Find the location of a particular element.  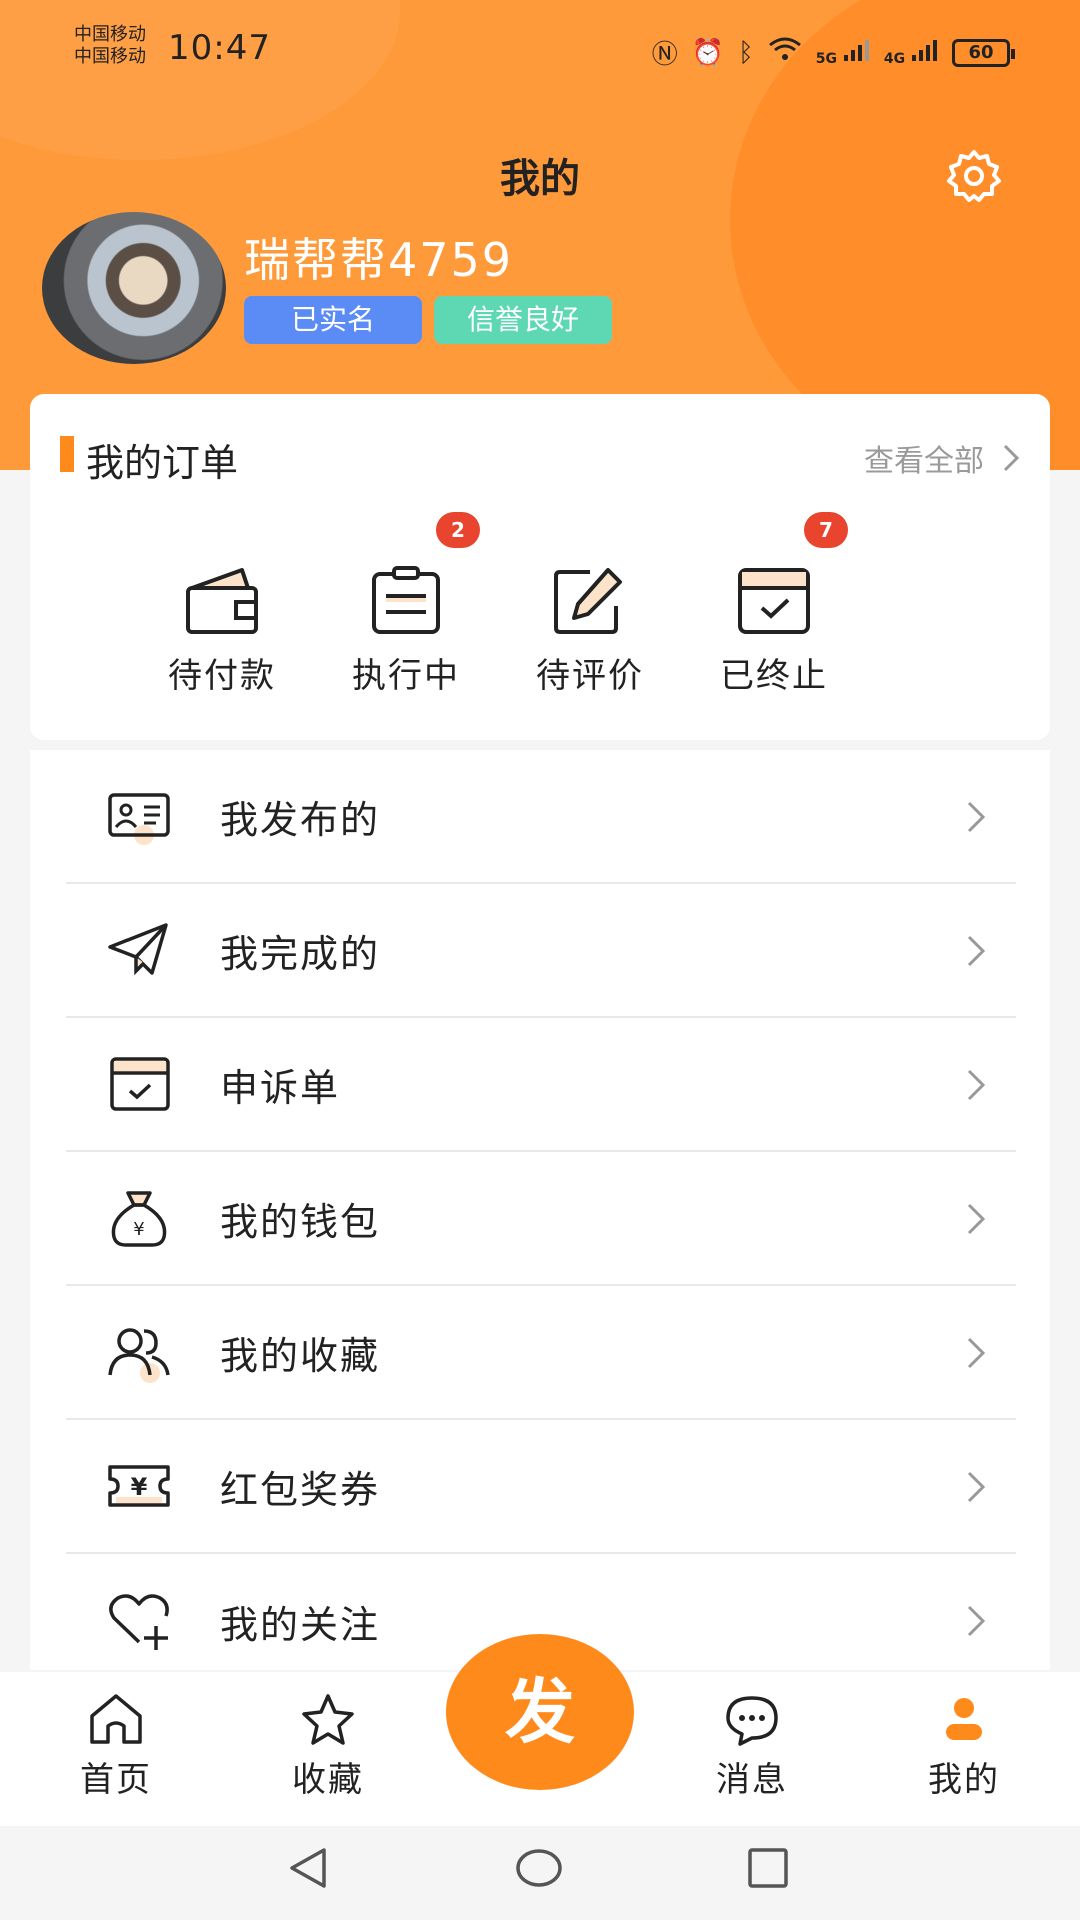

signal-5g-icon: 5G is located at coordinates (843, 53).